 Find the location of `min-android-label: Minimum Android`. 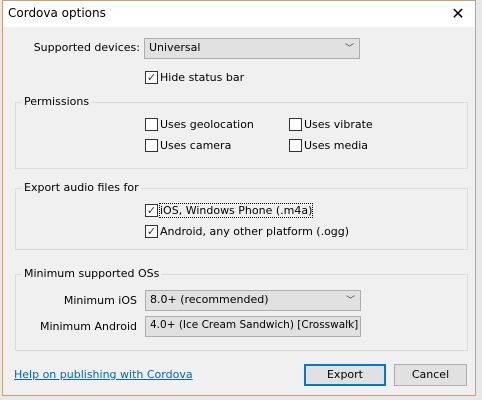

min-android-label: Minimum Android is located at coordinates (88, 326).